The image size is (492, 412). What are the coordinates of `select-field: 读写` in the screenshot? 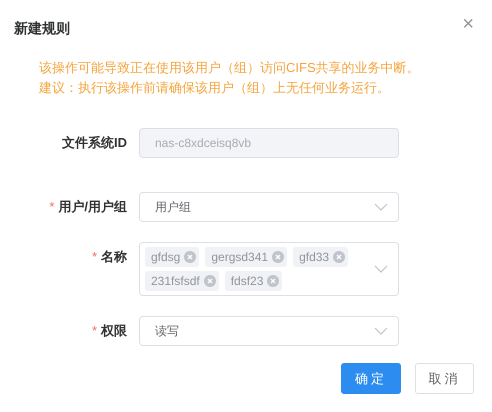 It's located at (269, 331).